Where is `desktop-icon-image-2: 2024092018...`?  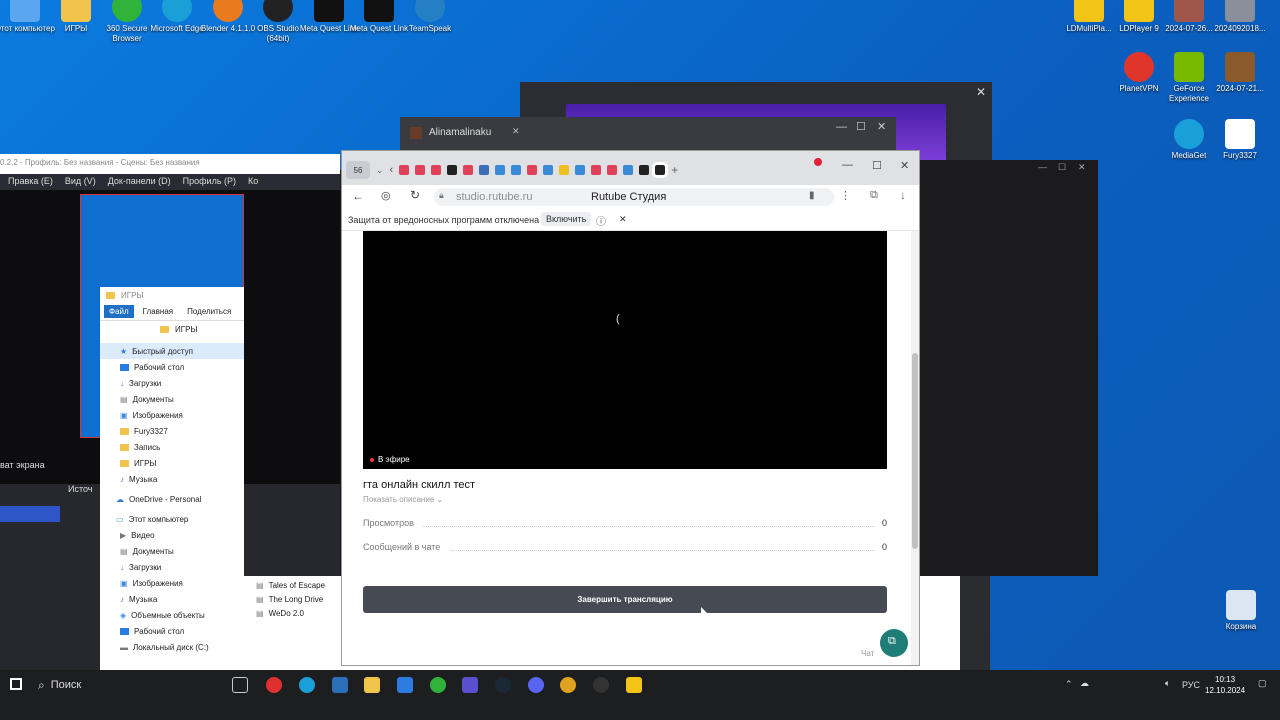
desktop-icon-image-2: 2024092018... is located at coordinates (1240, 17).